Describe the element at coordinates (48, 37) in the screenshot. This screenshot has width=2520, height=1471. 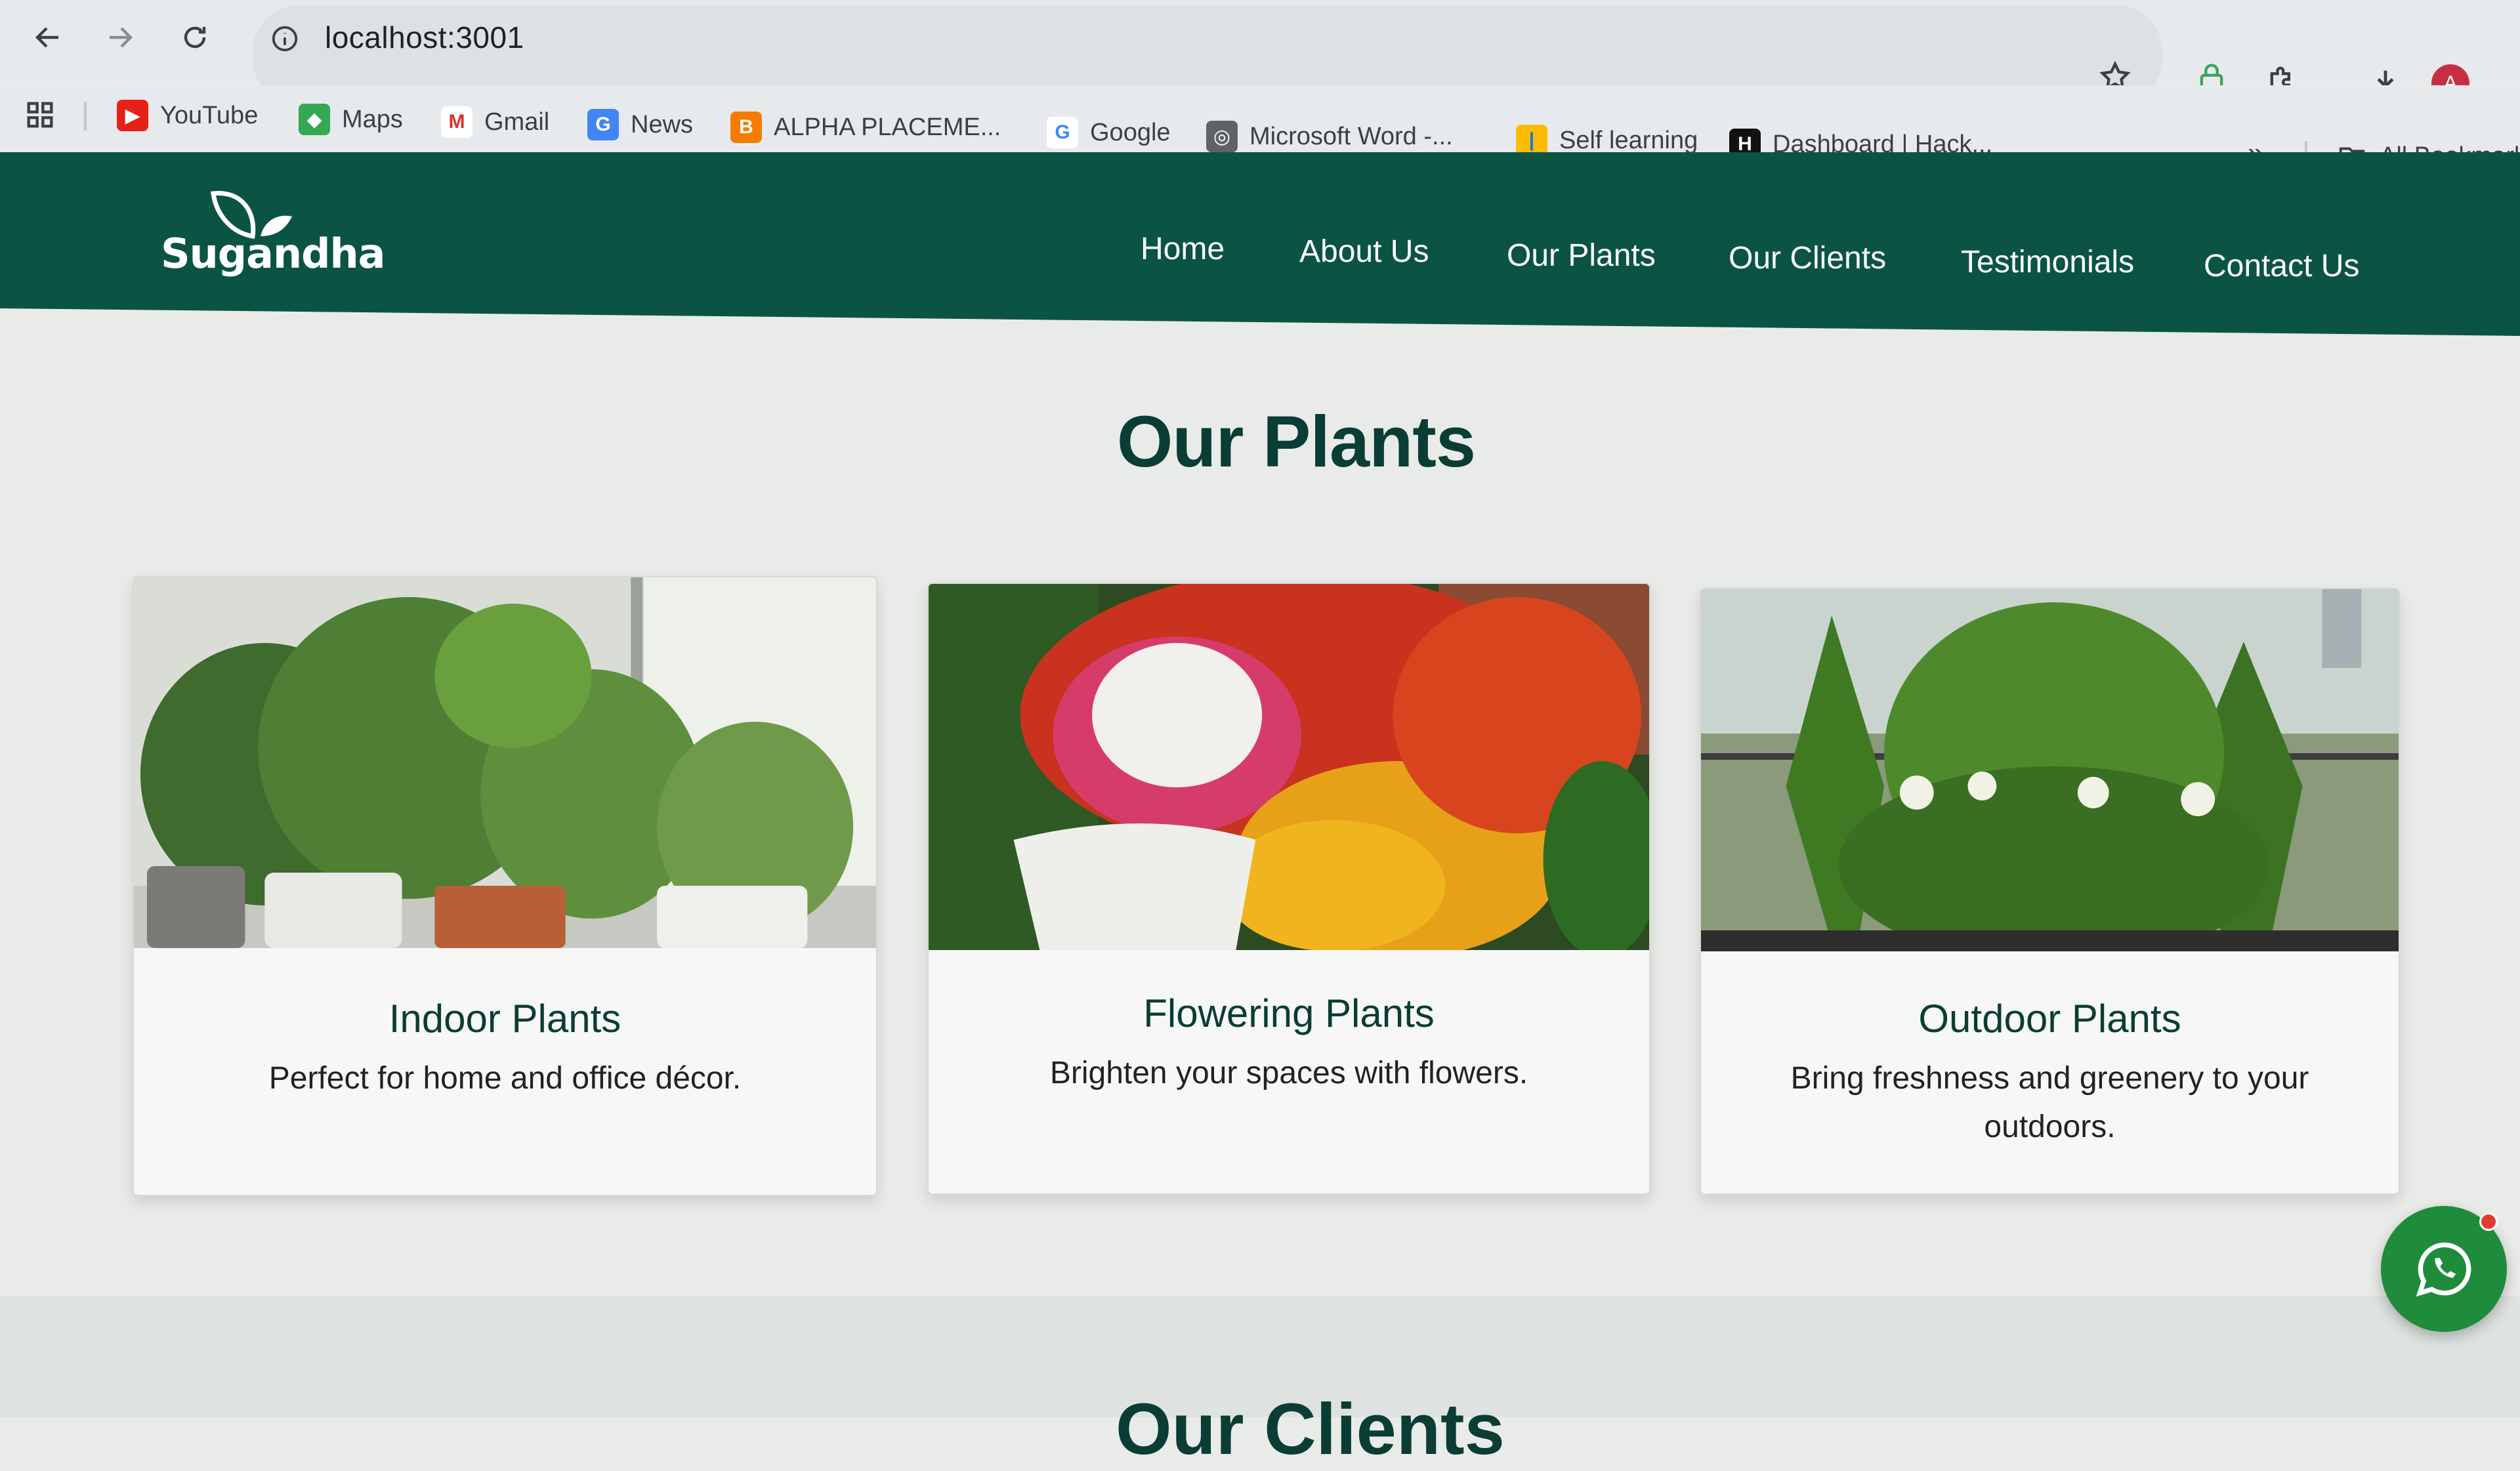
I see `back-icon` at that location.